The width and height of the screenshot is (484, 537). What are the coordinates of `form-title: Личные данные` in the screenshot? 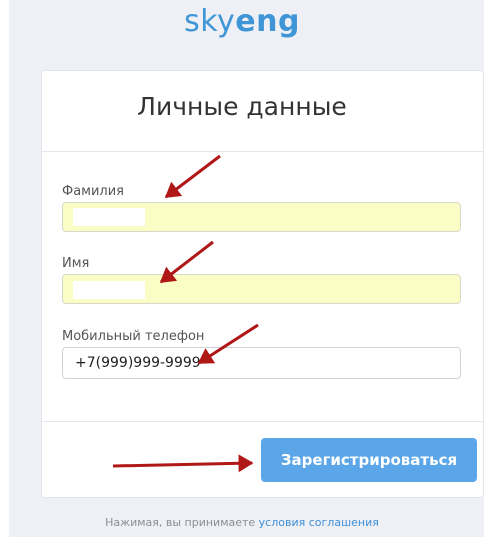 It's located at (242, 106).